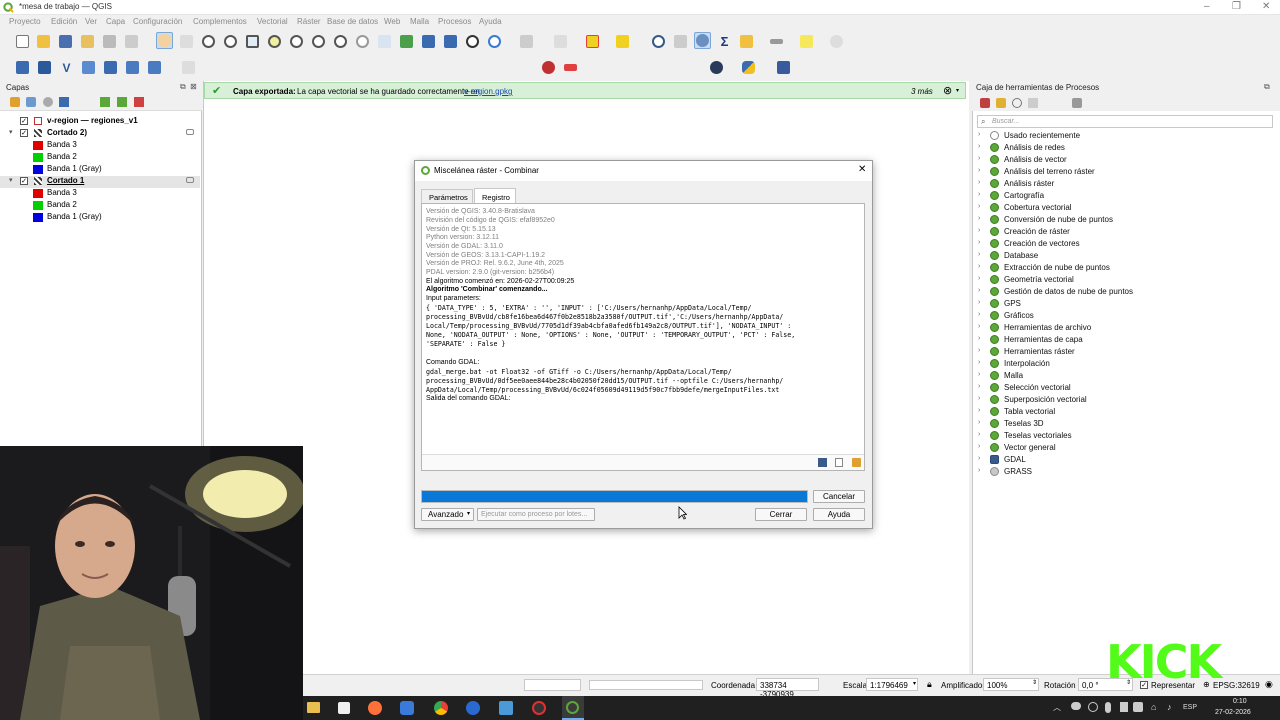  Describe the element at coordinates (164, 40) in the screenshot. I see `pan-icon` at that location.